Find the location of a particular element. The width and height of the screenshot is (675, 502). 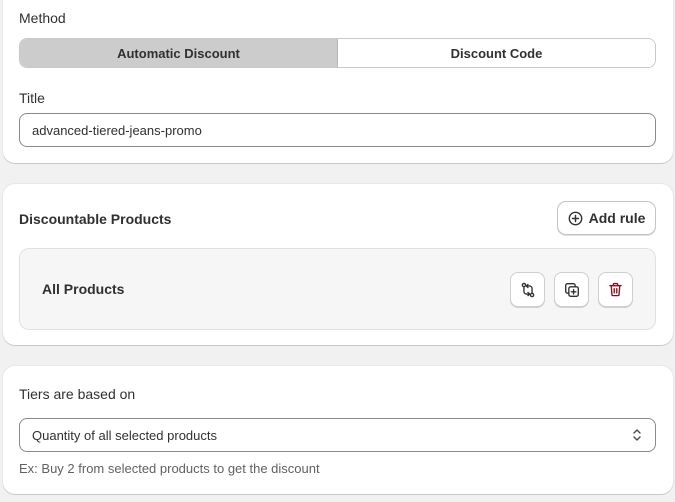

trash-icon is located at coordinates (615, 289).